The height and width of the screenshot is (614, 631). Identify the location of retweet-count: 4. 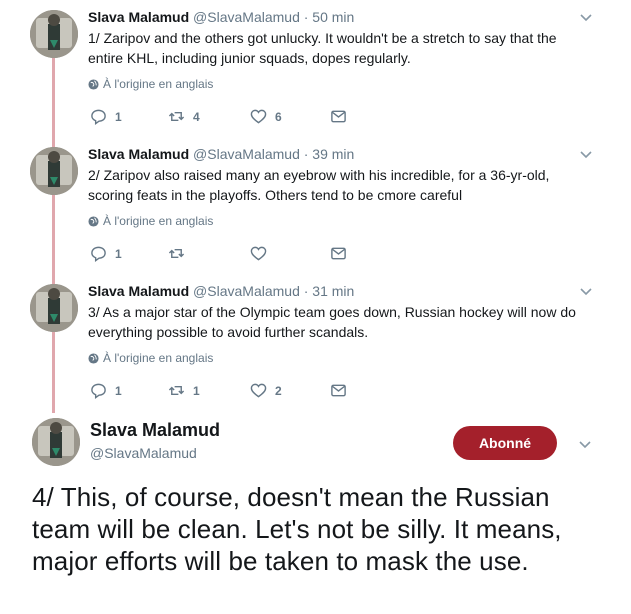
(196, 116).